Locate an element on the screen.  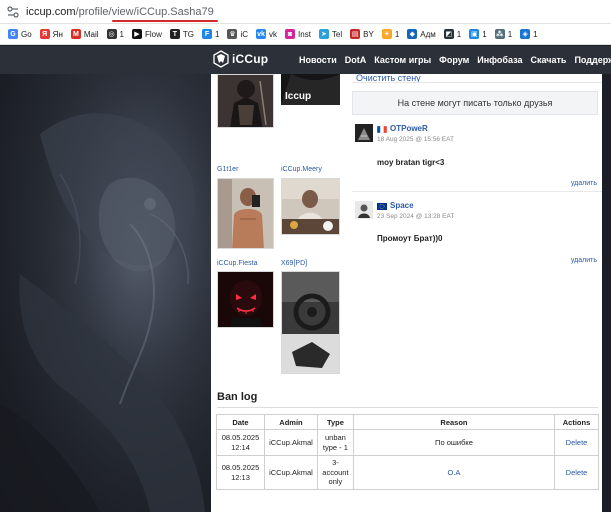
friend-name-3: iCCup.Fiesta is located at coordinates (237, 263).